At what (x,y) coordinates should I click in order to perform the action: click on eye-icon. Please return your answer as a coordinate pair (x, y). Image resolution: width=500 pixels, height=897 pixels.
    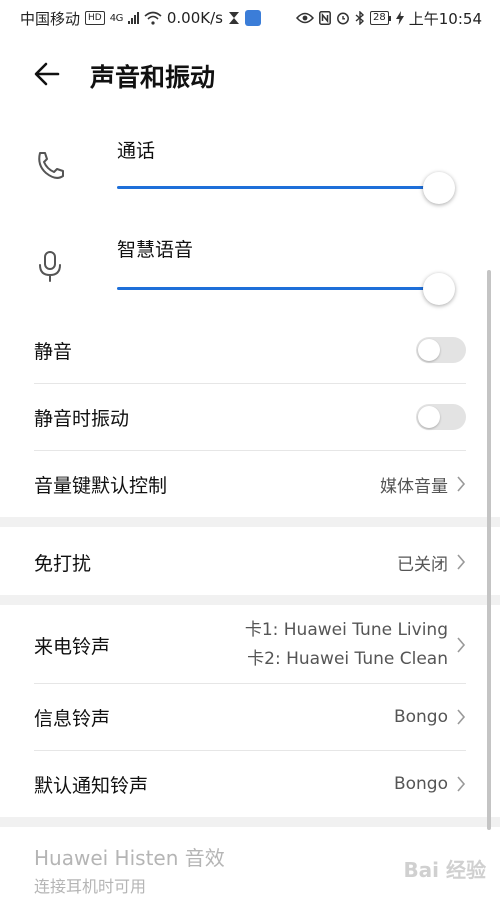
    Looking at the image, I should click on (305, 18).